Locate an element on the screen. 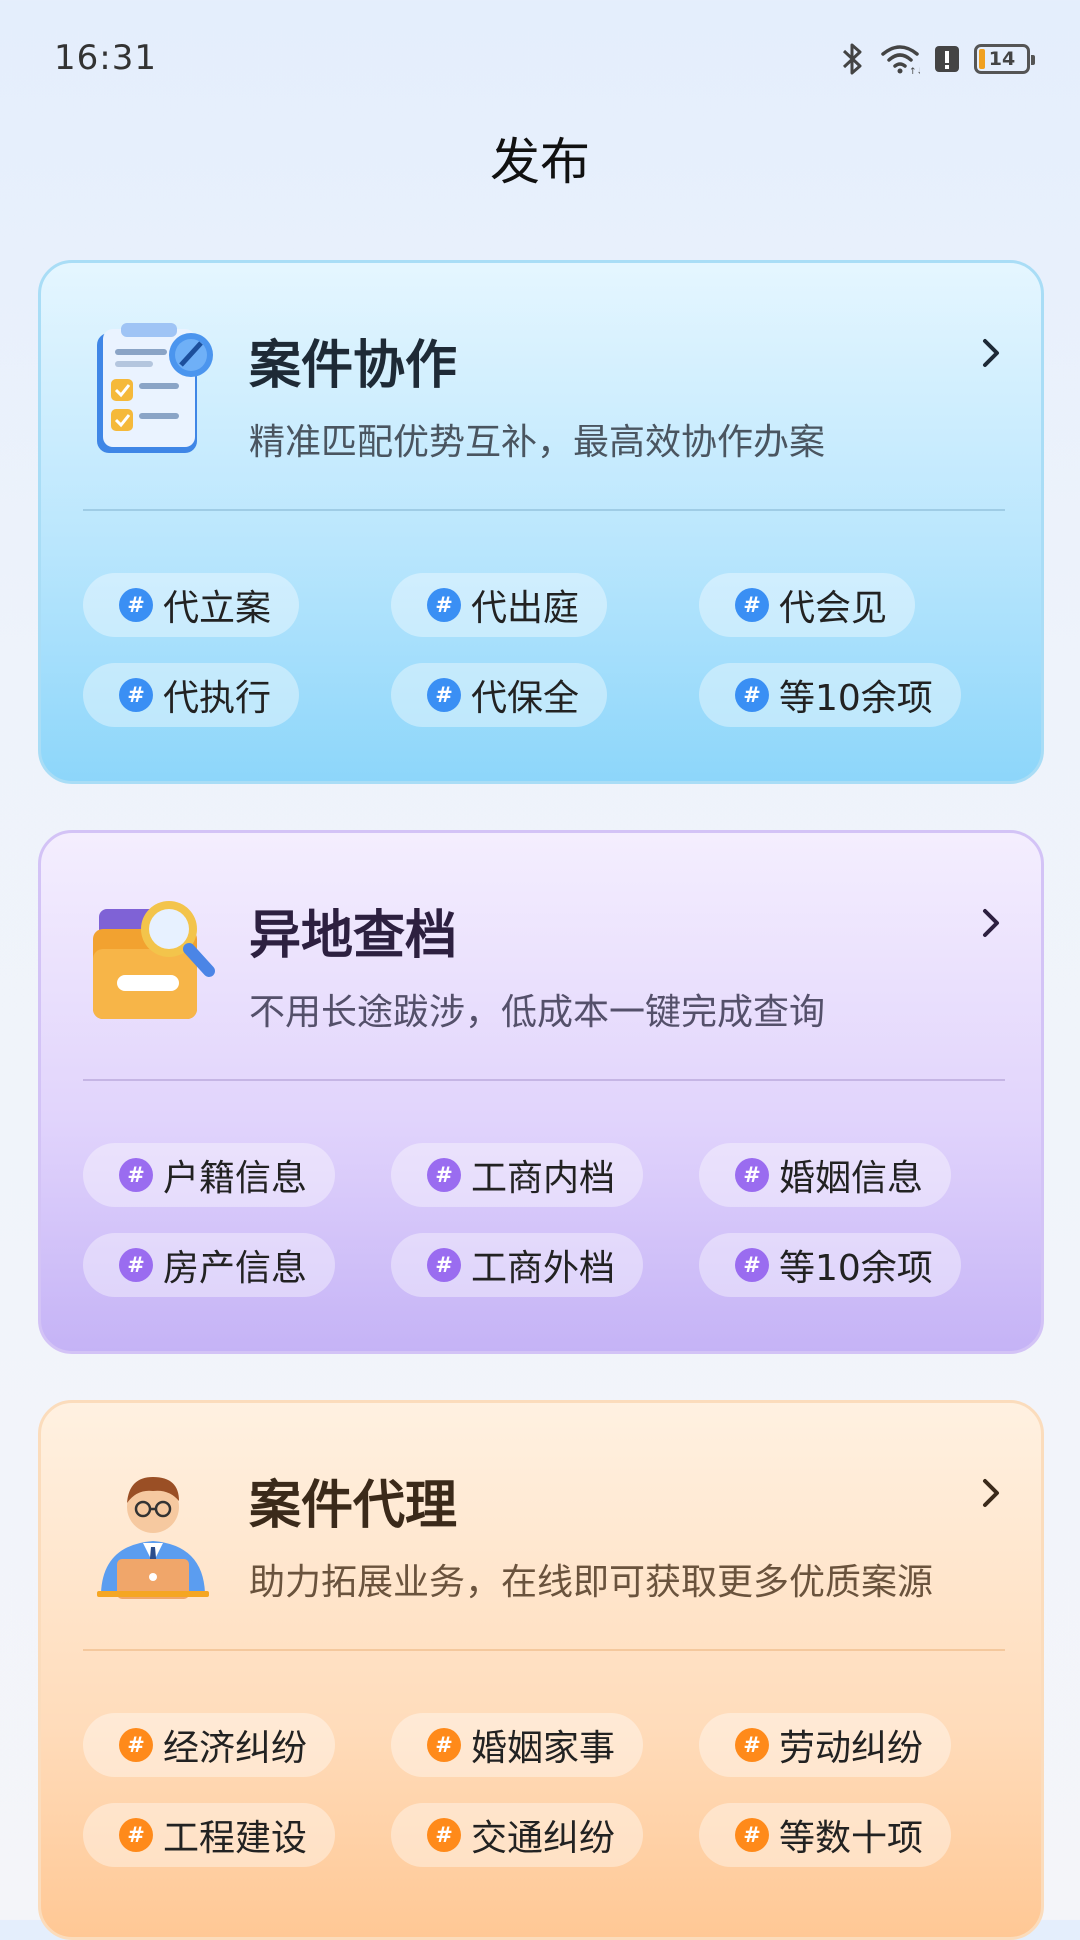 The width and height of the screenshot is (1080, 1940). status-icons: ↑↓ 14 is located at coordinates (937, 59).